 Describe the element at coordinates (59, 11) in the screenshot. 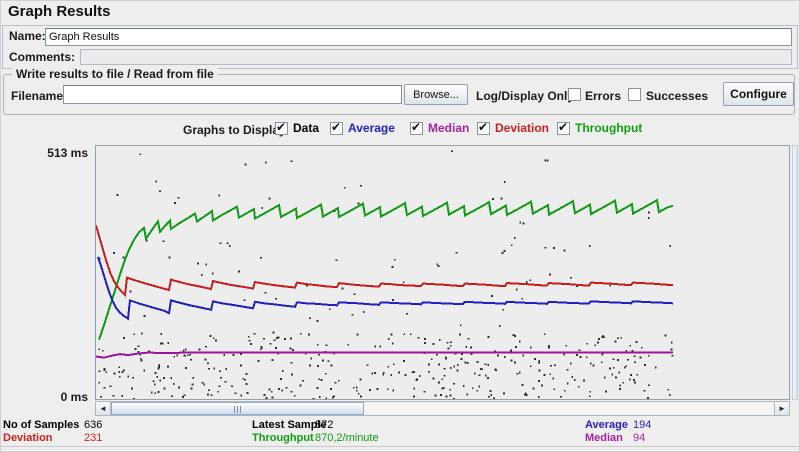

I see `page-title: Graph Results` at that location.